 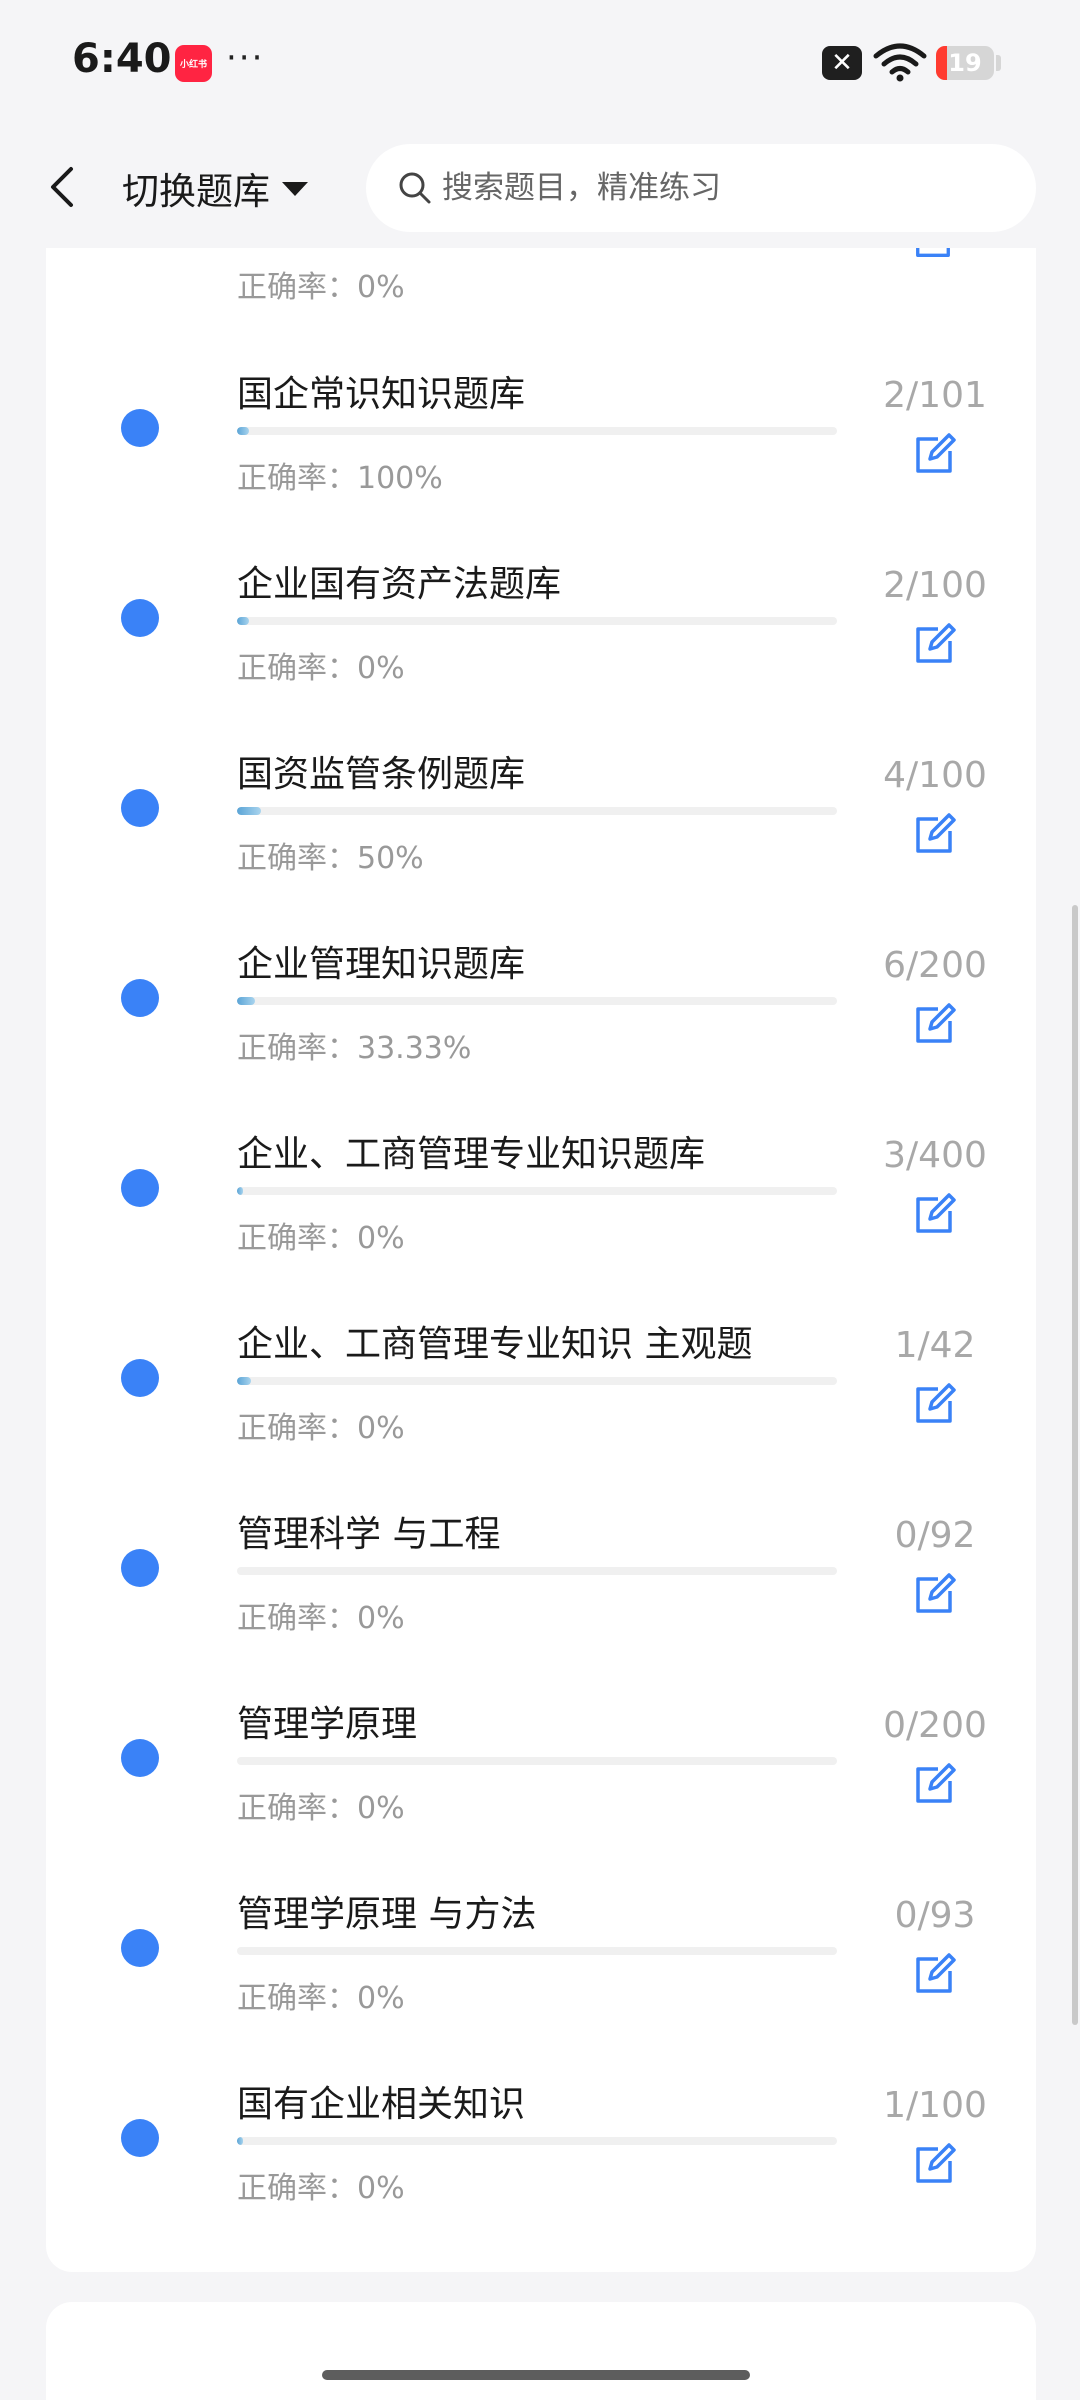 I want to click on header: 切换题库, so click(x=540, y=189).